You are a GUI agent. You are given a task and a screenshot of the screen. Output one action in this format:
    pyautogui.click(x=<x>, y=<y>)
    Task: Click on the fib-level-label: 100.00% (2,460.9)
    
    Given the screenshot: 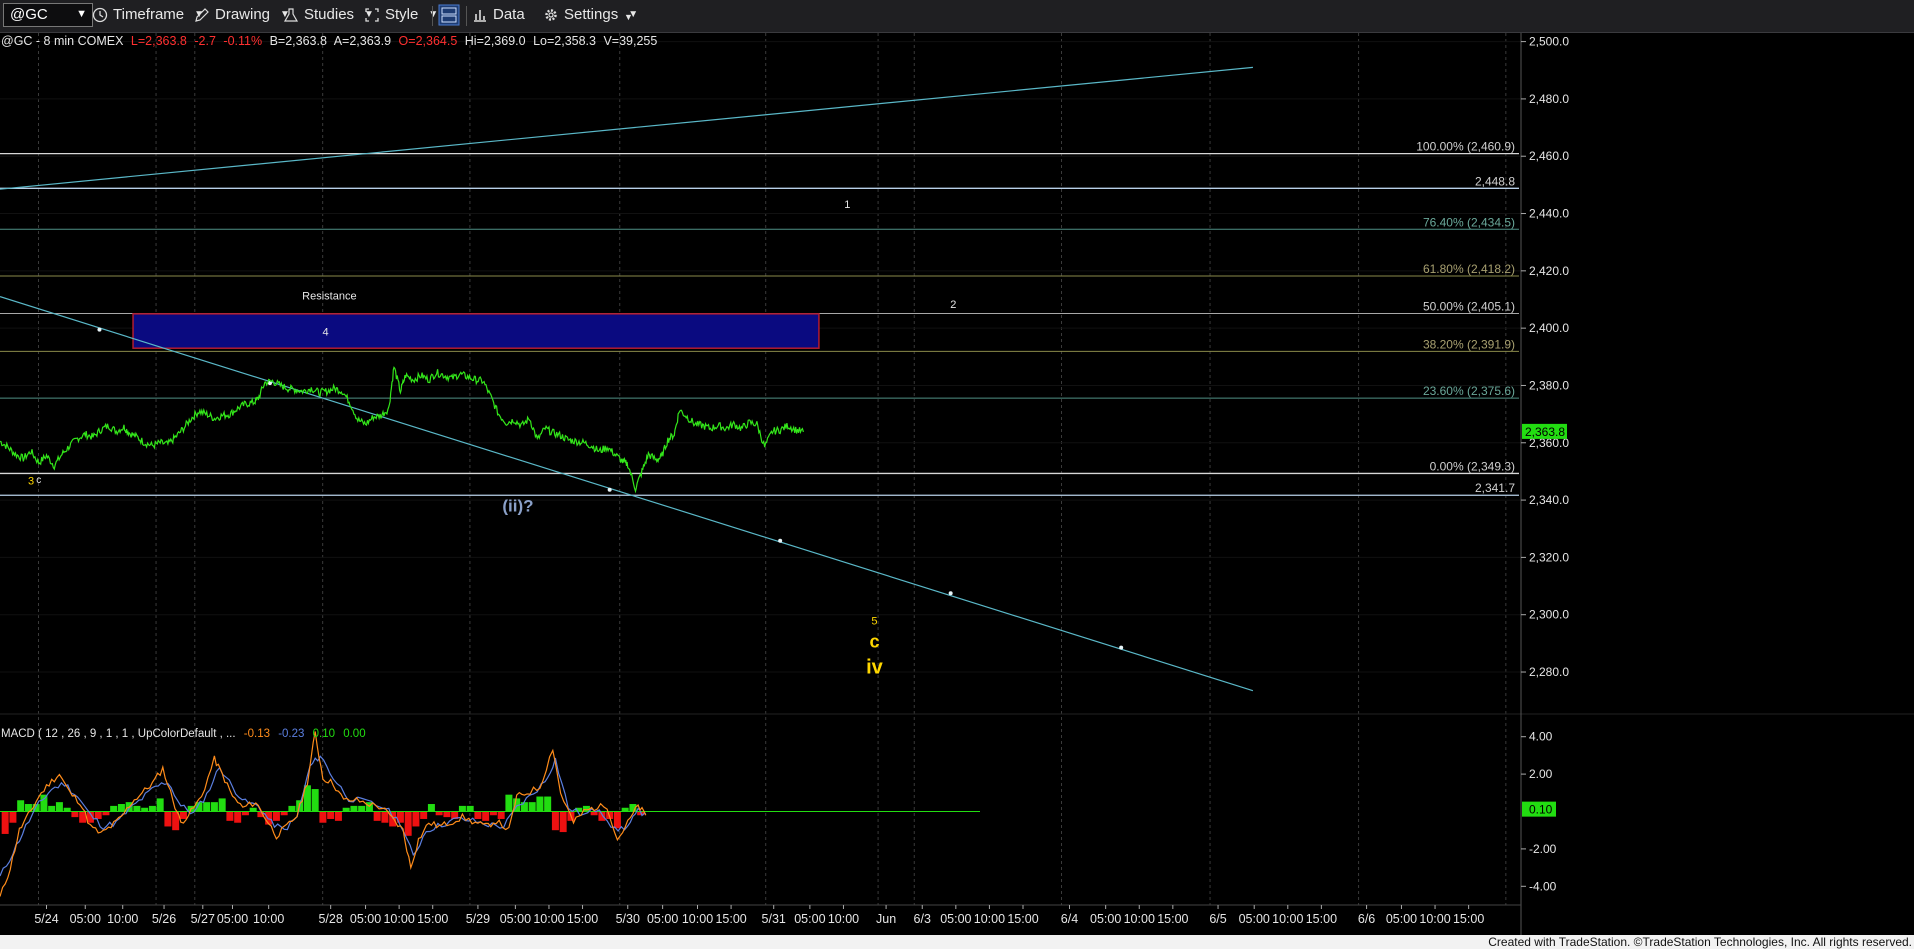 What is the action you would take?
    pyautogui.click(x=1465, y=147)
    